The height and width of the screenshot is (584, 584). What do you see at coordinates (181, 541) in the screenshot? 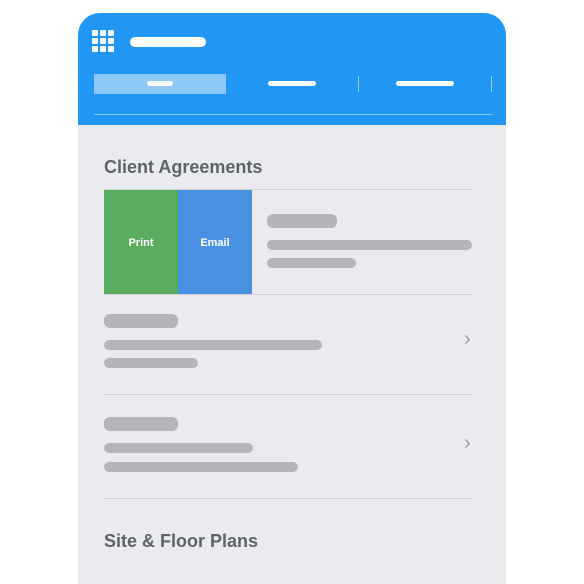
I see `section-title-site-floor-plans: Site & Floor Plans` at bounding box center [181, 541].